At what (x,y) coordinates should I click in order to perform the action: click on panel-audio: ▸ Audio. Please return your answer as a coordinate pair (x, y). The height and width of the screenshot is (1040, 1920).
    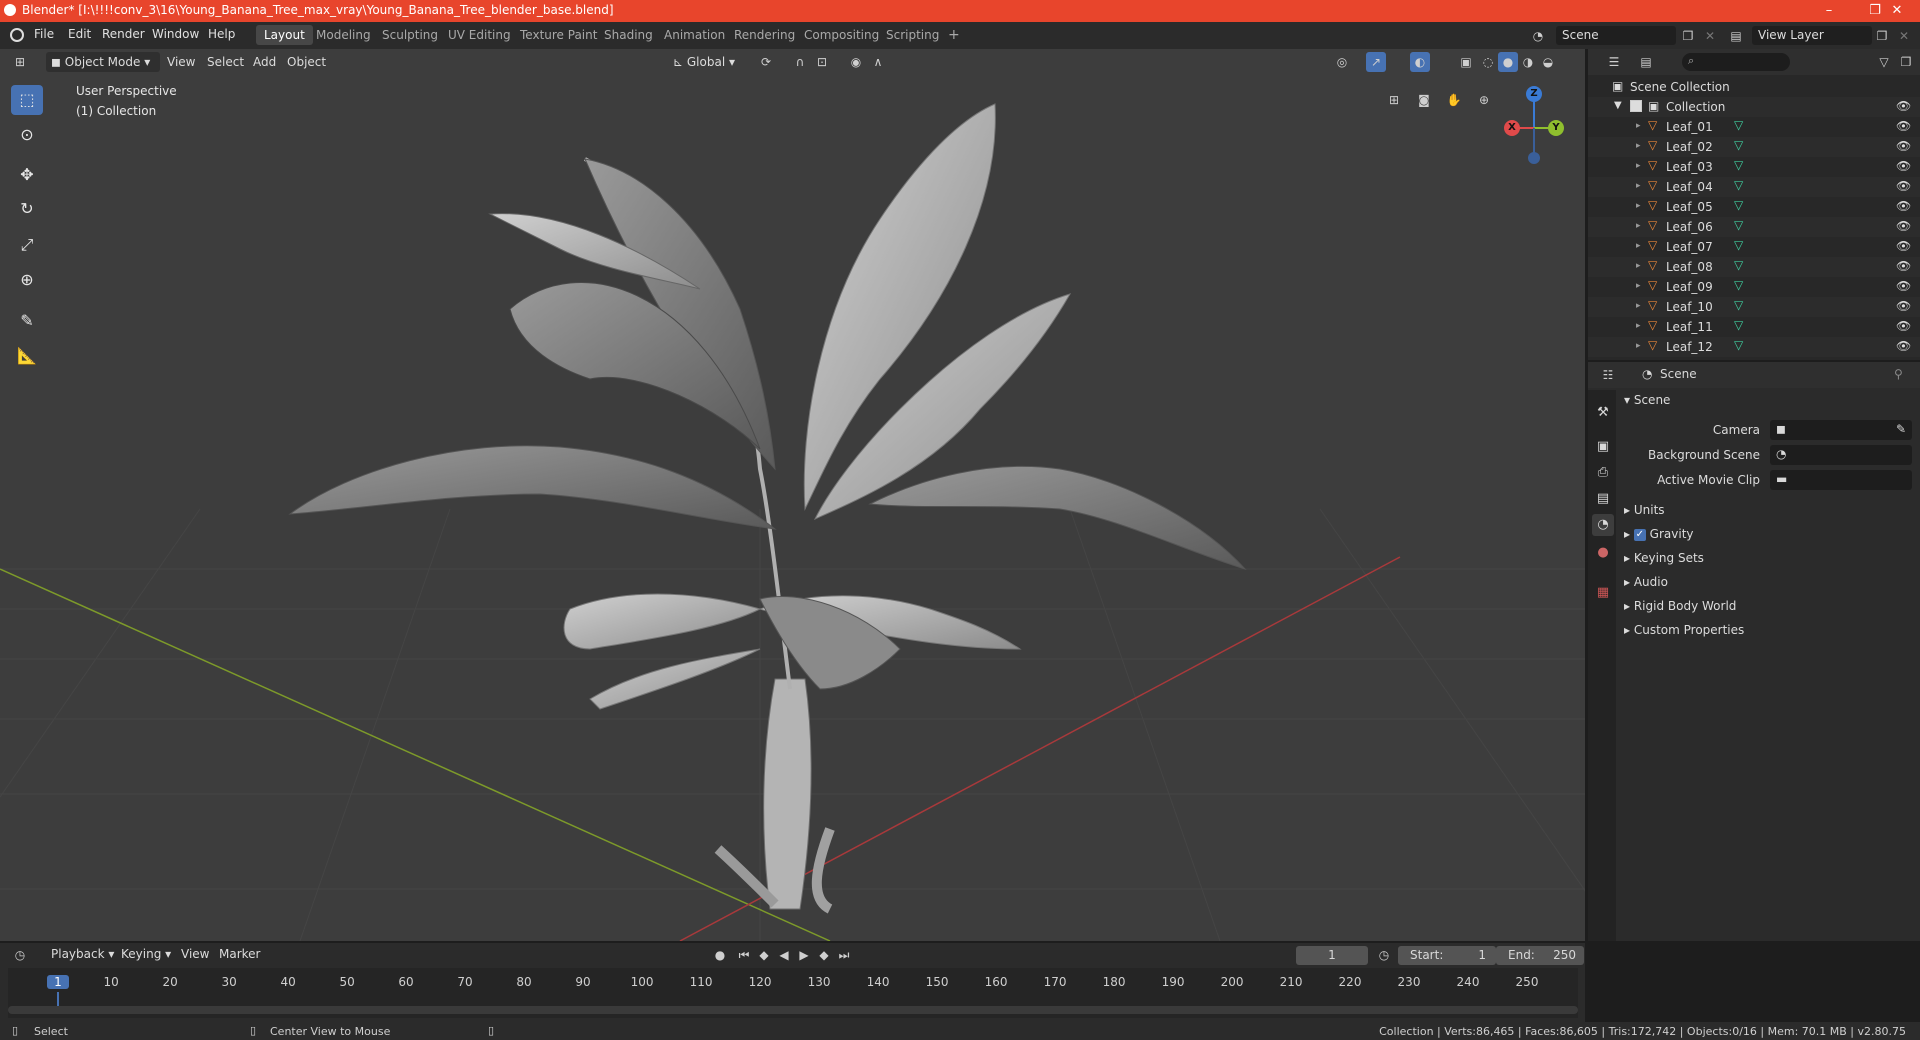
    Looking at the image, I should click on (1646, 582).